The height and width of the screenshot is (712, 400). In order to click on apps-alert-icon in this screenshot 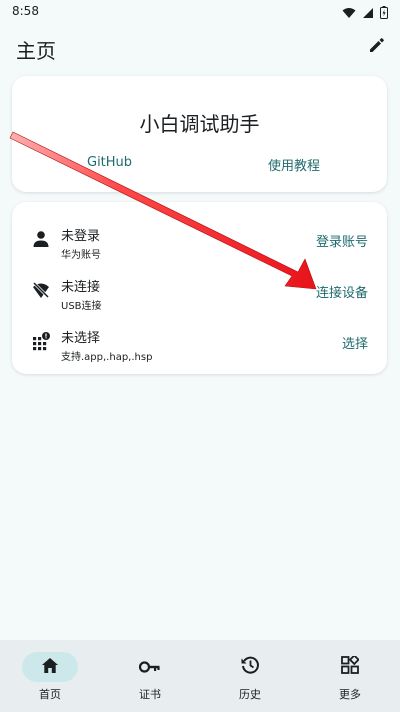, I will do `click(41, 341)`.